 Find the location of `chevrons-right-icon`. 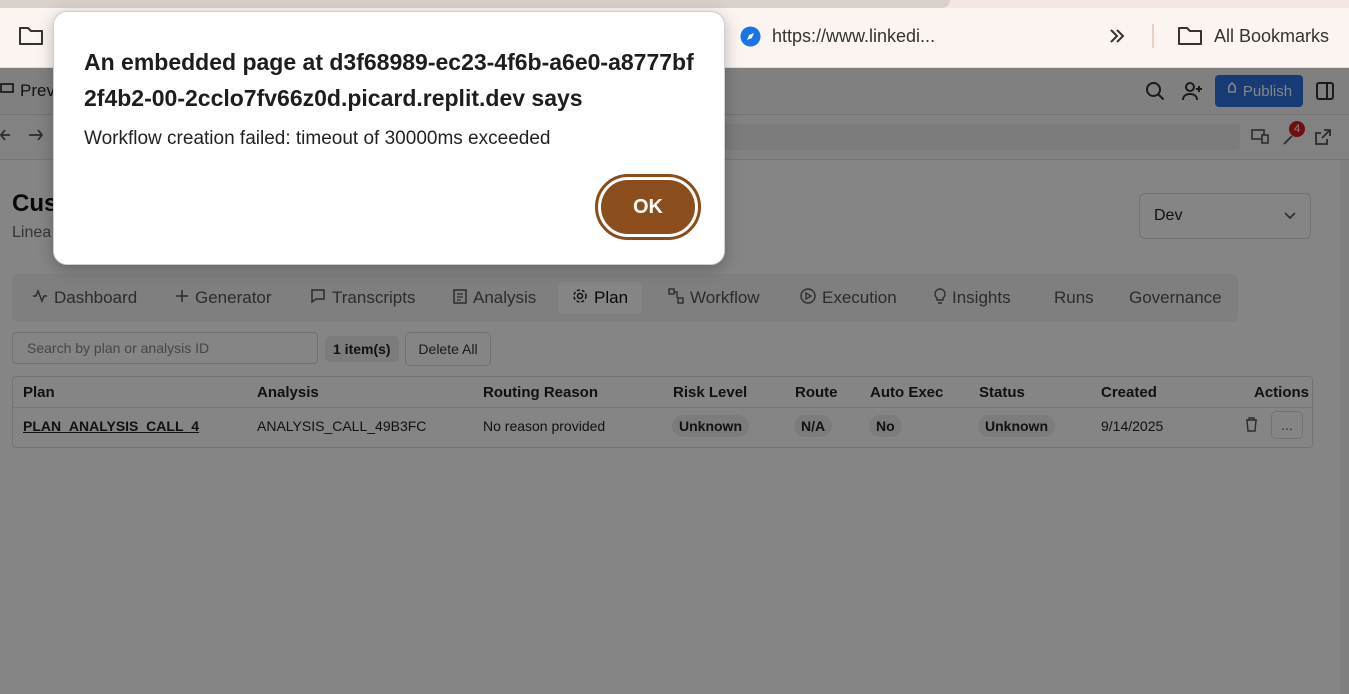

chevrons-right-icon is located at coordinates (1117, 36).